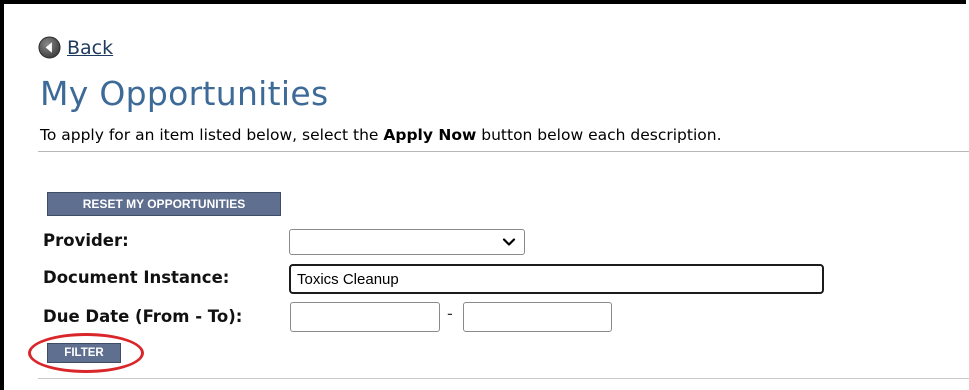 The image size is (969, 390). What do you see at coordinates (599, 135) in the screenshot?
I see `instructions-suffix: button below each description.` at bounding box center [599, 135].